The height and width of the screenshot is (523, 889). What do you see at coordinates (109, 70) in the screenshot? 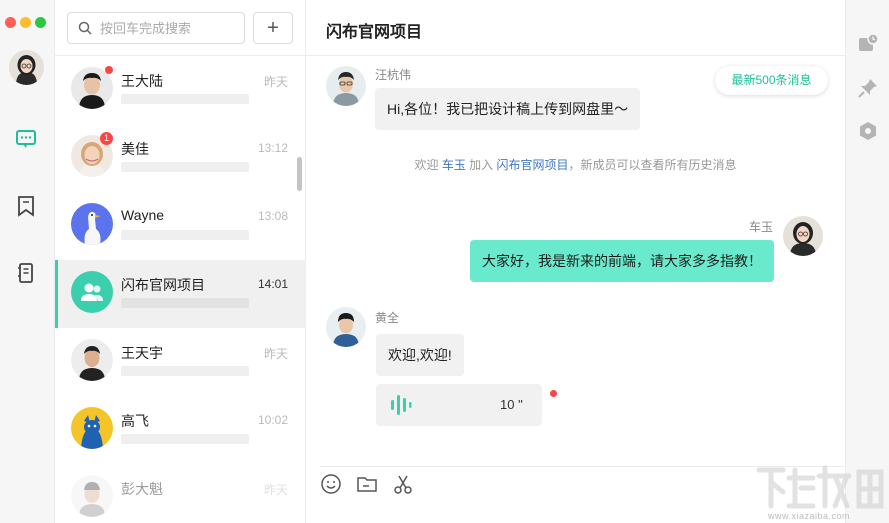
I see `unread-dot` at bounding box center [109, 70].